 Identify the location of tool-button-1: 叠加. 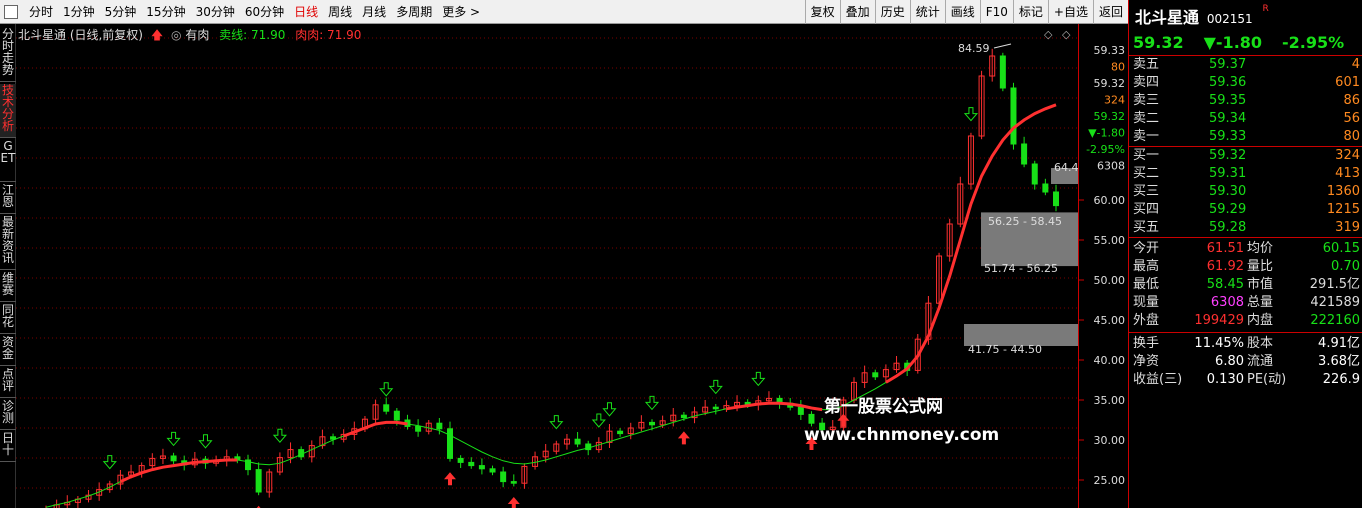
(857, 12).